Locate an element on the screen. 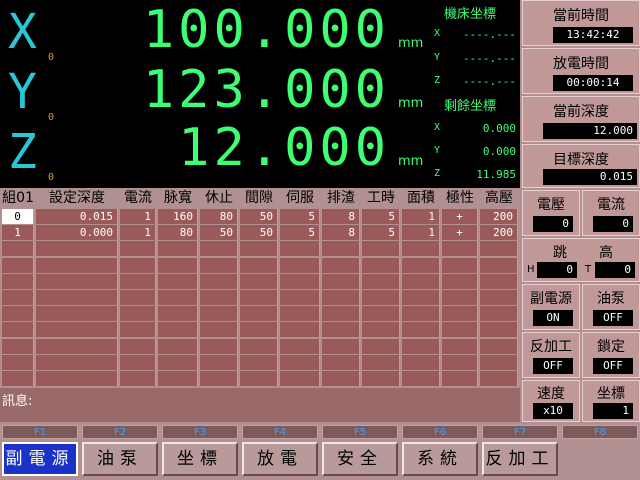 This screenshot has width=640, height=480. fkey-button: 副電源 is located at coordinates (40, 459).